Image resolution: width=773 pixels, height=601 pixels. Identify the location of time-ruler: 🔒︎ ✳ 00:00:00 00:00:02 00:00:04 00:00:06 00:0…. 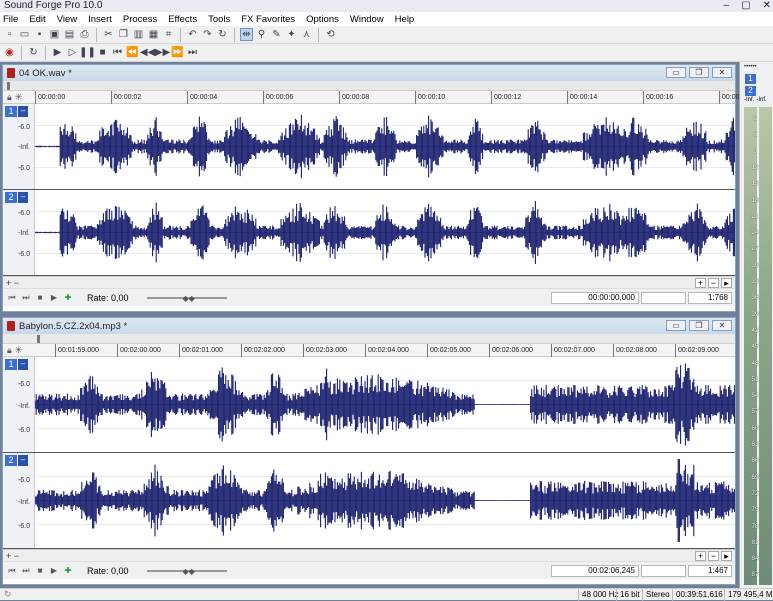
(372, 97).